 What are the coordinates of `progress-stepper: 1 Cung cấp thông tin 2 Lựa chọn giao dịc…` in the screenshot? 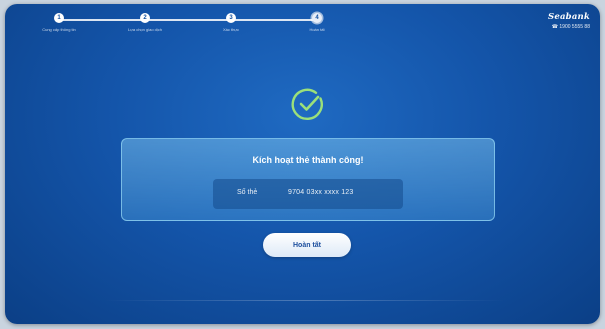 It's located at (205, 24).